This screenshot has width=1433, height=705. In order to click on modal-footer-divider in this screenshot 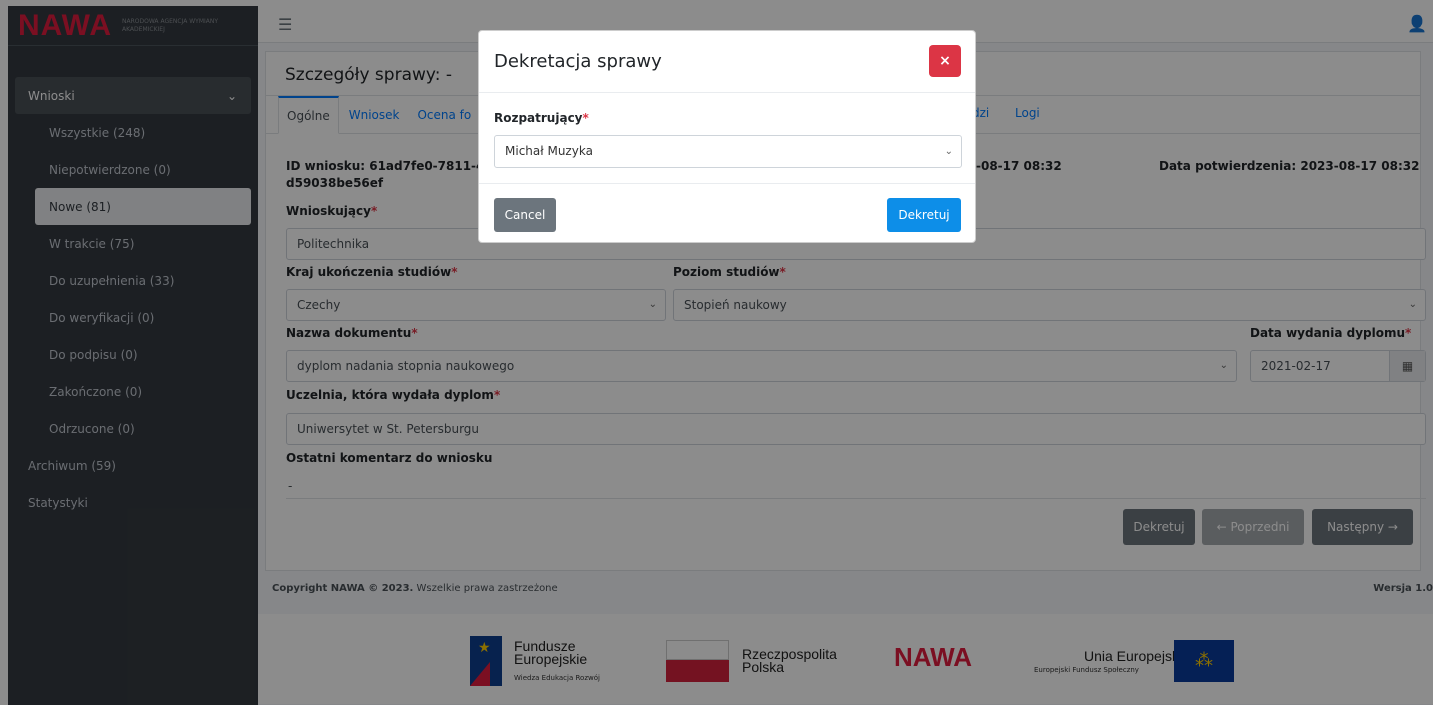, I will do `click(727, 183)`.